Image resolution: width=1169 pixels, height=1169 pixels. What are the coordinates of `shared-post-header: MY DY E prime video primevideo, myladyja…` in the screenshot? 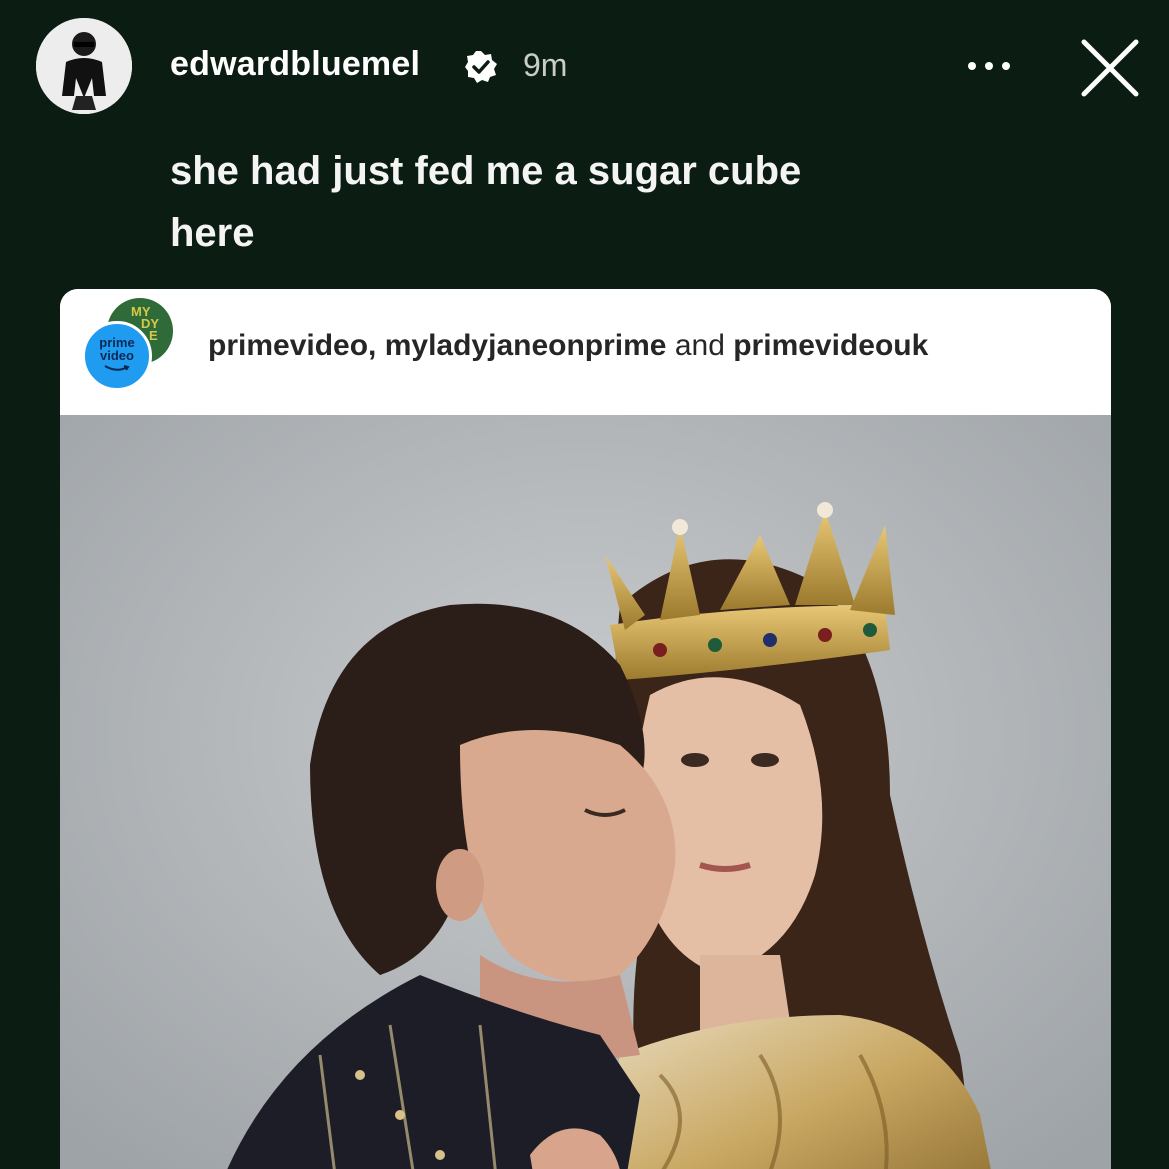 It's located at (585, 352).